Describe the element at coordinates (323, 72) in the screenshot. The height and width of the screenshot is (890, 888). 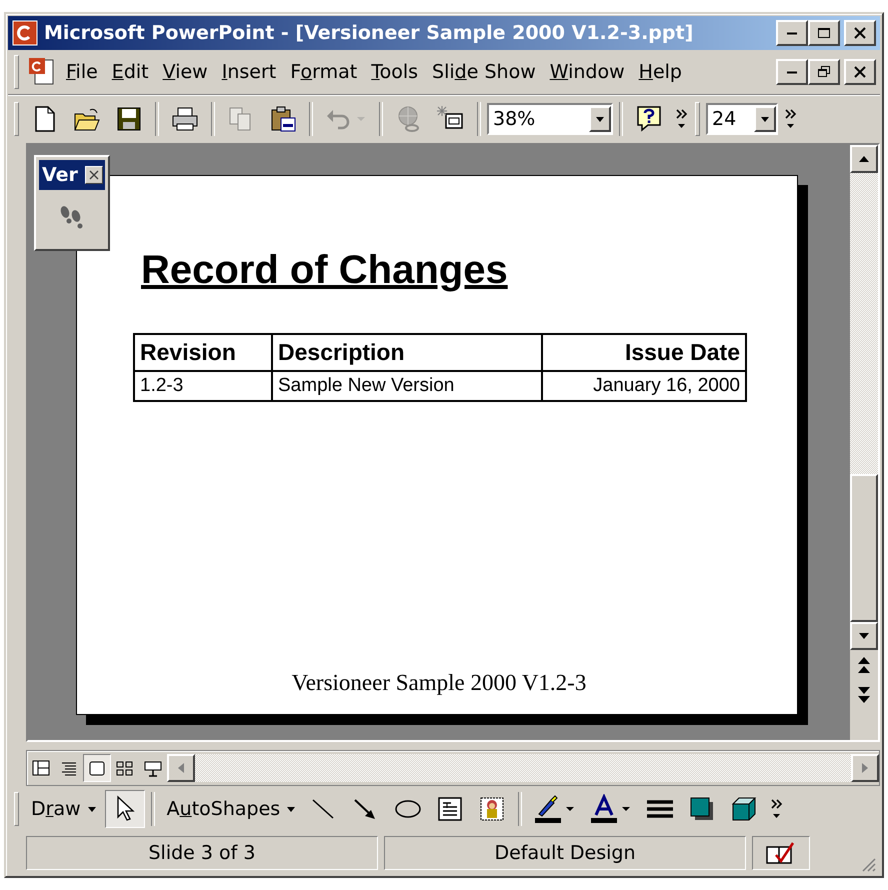
I see `menu-item: Format` at that location.